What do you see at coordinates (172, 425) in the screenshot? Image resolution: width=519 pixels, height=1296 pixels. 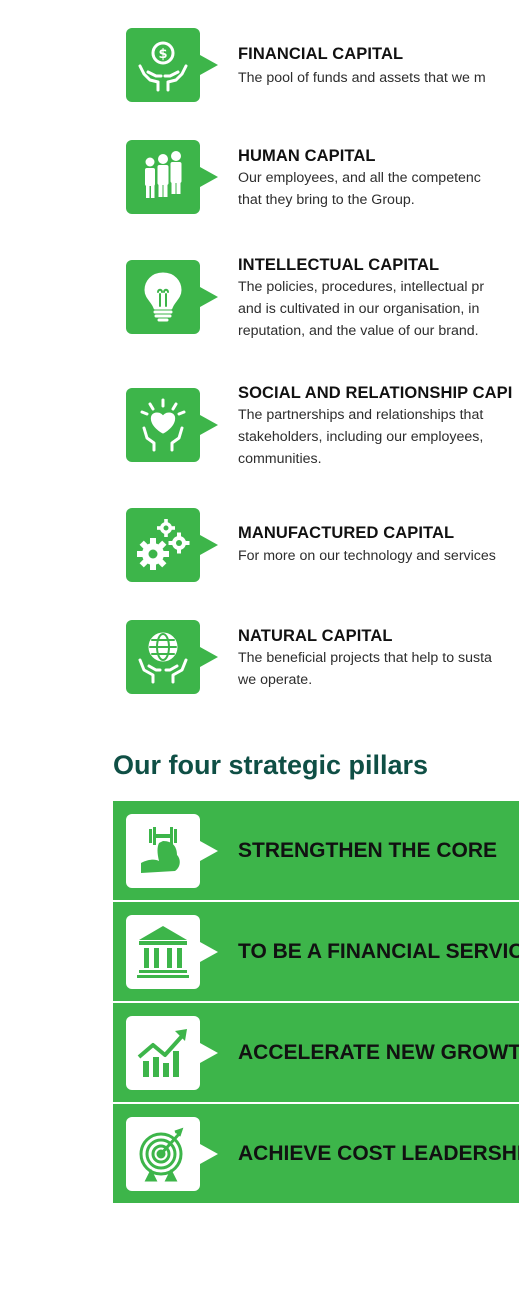 I see `hands-holding-heart-icon` at bounding box center [172, 425].